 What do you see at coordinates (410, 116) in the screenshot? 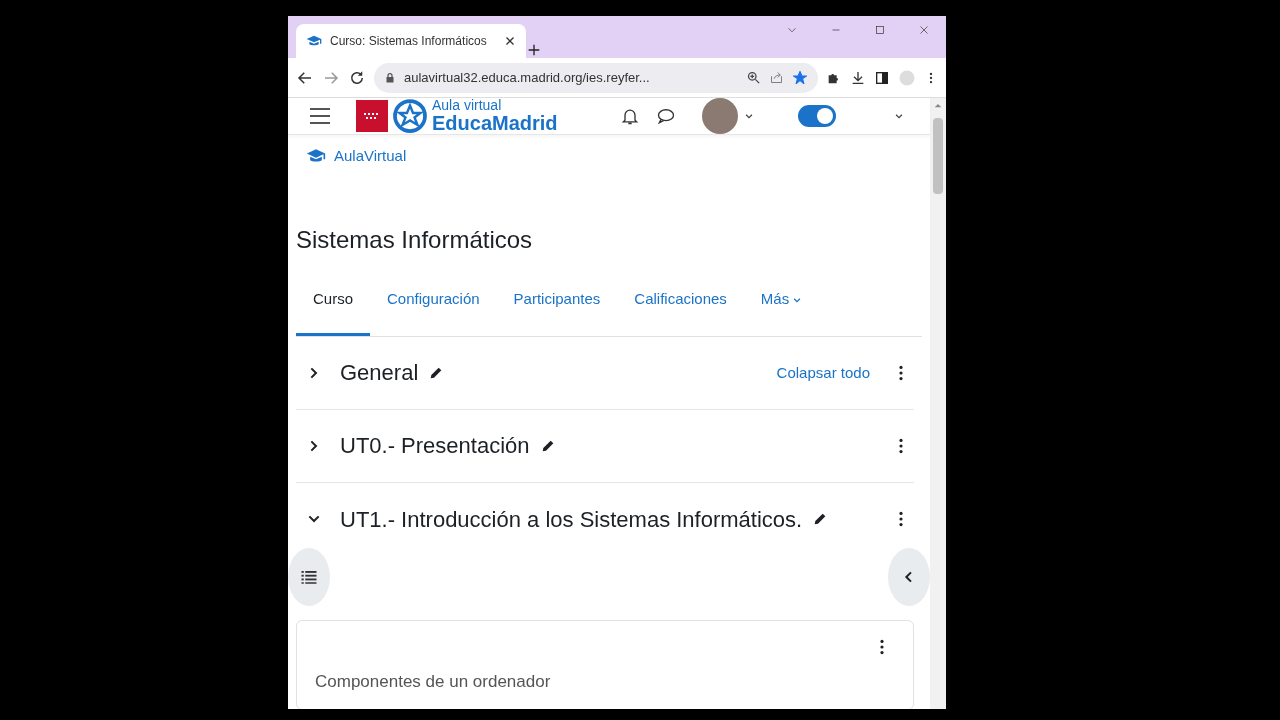
I see `star-circle-icon` at bounding box center [410, 116].